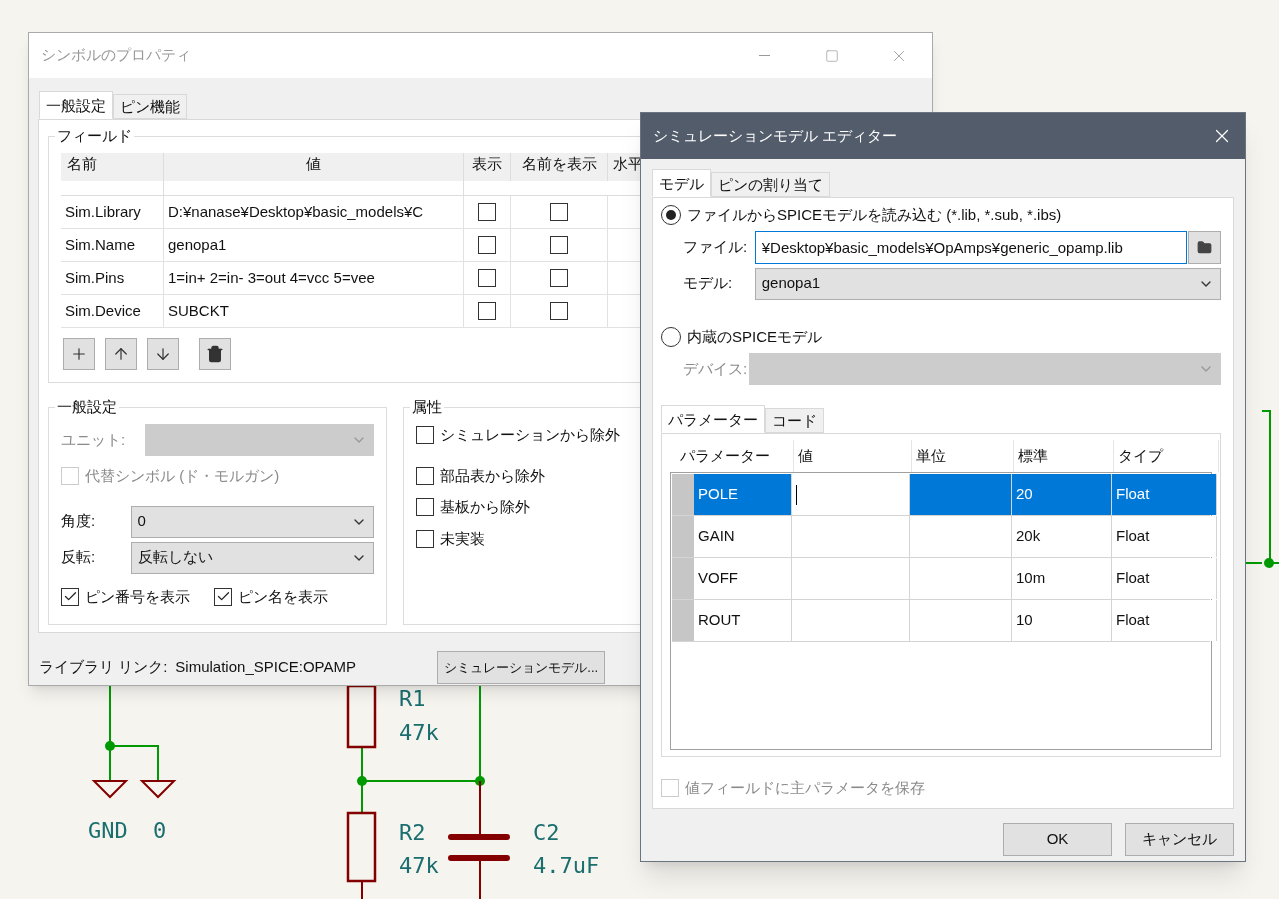  I want to click on file-path-field: ¥Desktop¥basic_models¥OpAmps¥generic_opamp.lib, so click(971, 247).